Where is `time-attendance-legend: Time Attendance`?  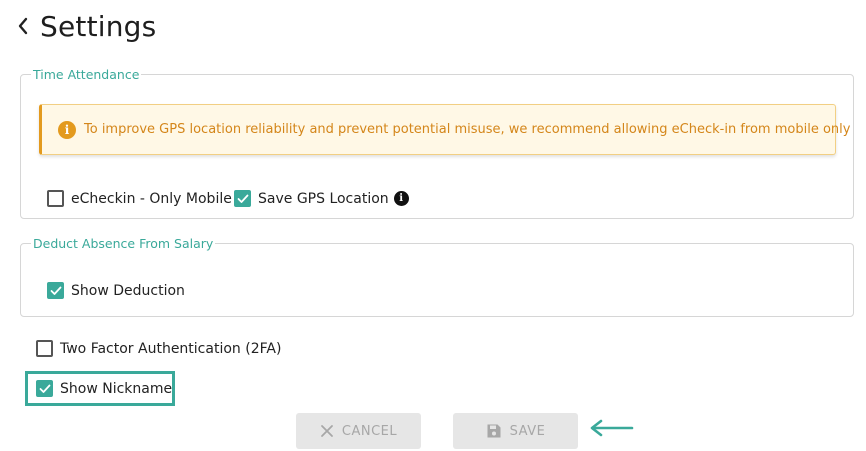
time-attendance-legend: Time Attendance is located at coordinates (86, 74).